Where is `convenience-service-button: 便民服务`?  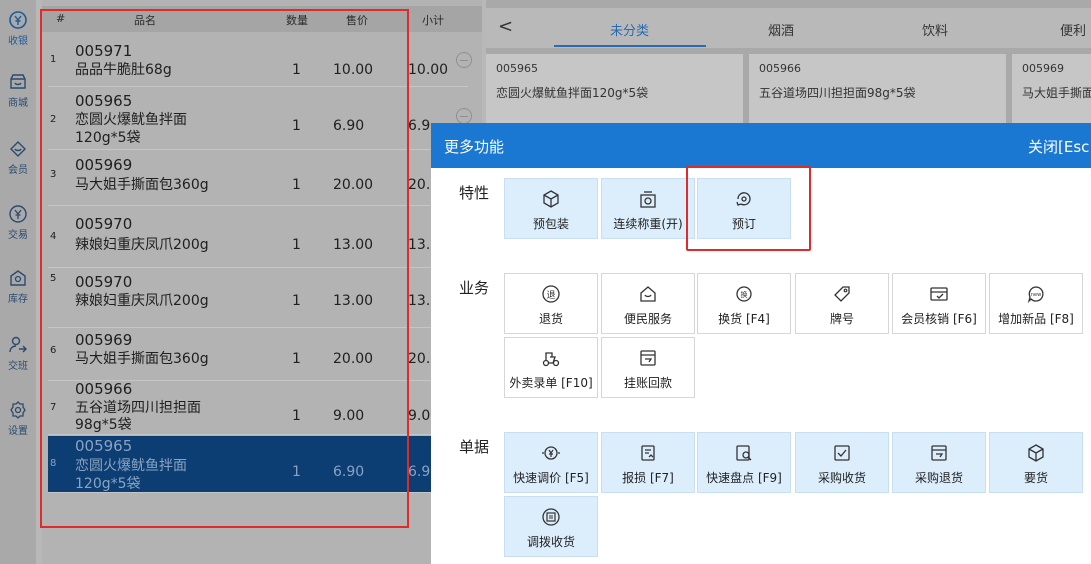 convenience-service-button: 便民服务 is located at coordinates (648, 303).